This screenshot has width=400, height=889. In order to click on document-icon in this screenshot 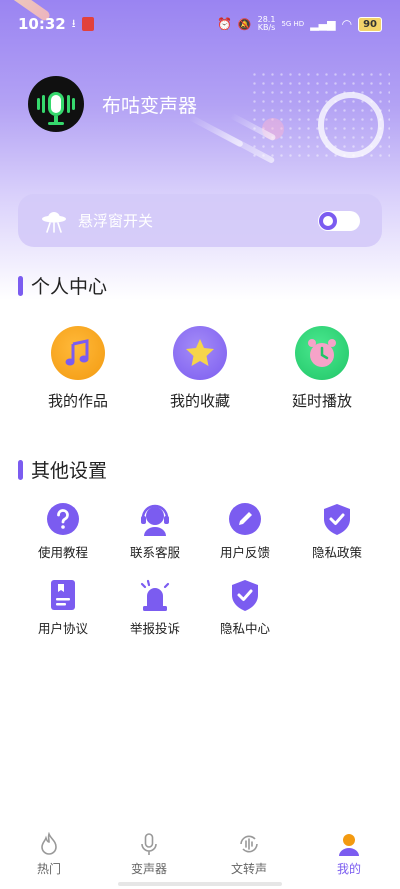, I will do `click(63, 595)`.